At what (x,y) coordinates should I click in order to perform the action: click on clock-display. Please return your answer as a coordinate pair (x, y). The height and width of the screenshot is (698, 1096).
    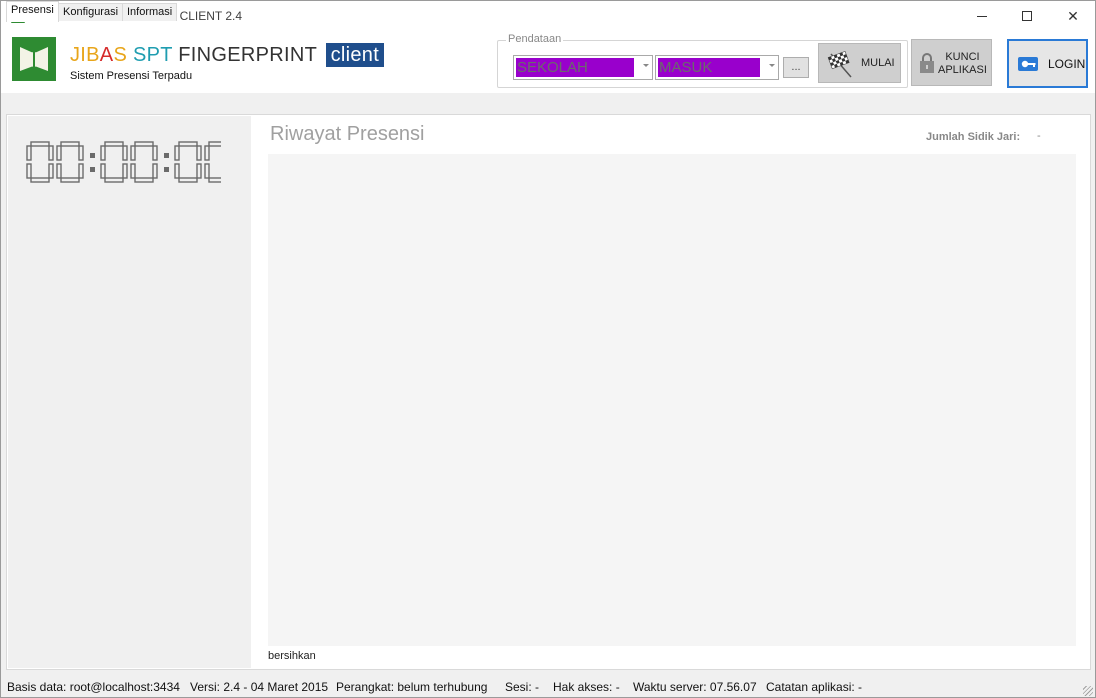
    Looking at the image, I should click on (123, 162).